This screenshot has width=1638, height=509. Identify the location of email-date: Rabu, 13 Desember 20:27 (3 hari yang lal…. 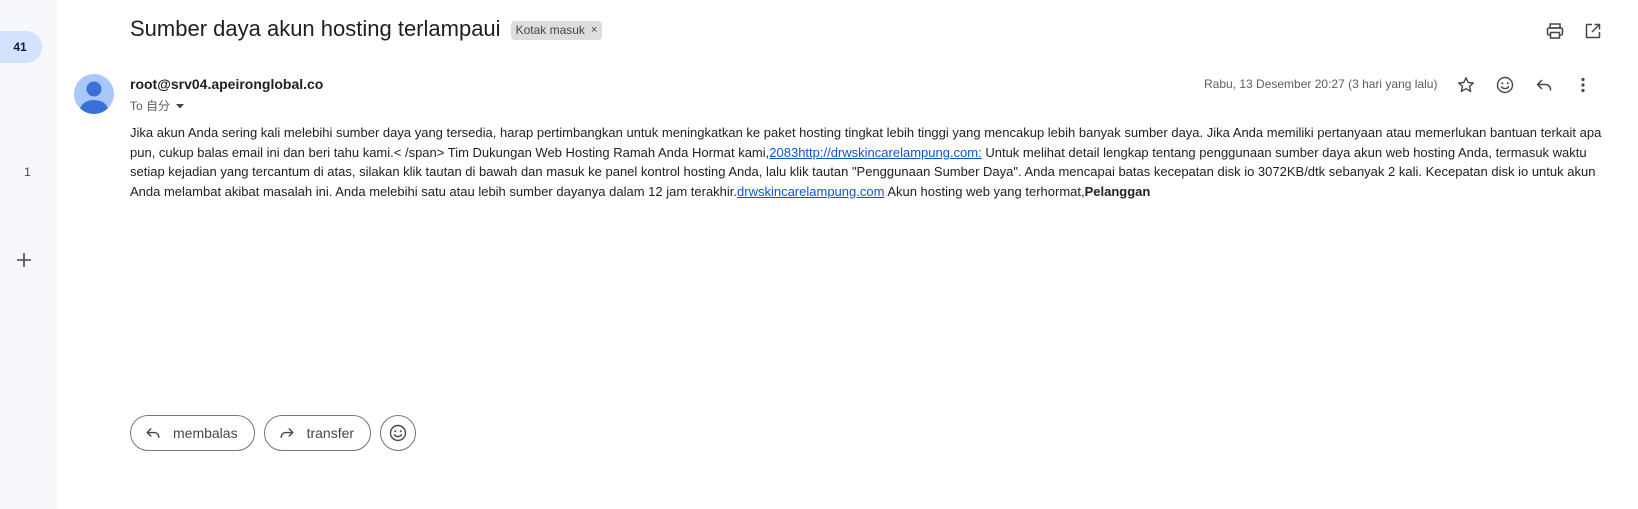
(1321, 84).